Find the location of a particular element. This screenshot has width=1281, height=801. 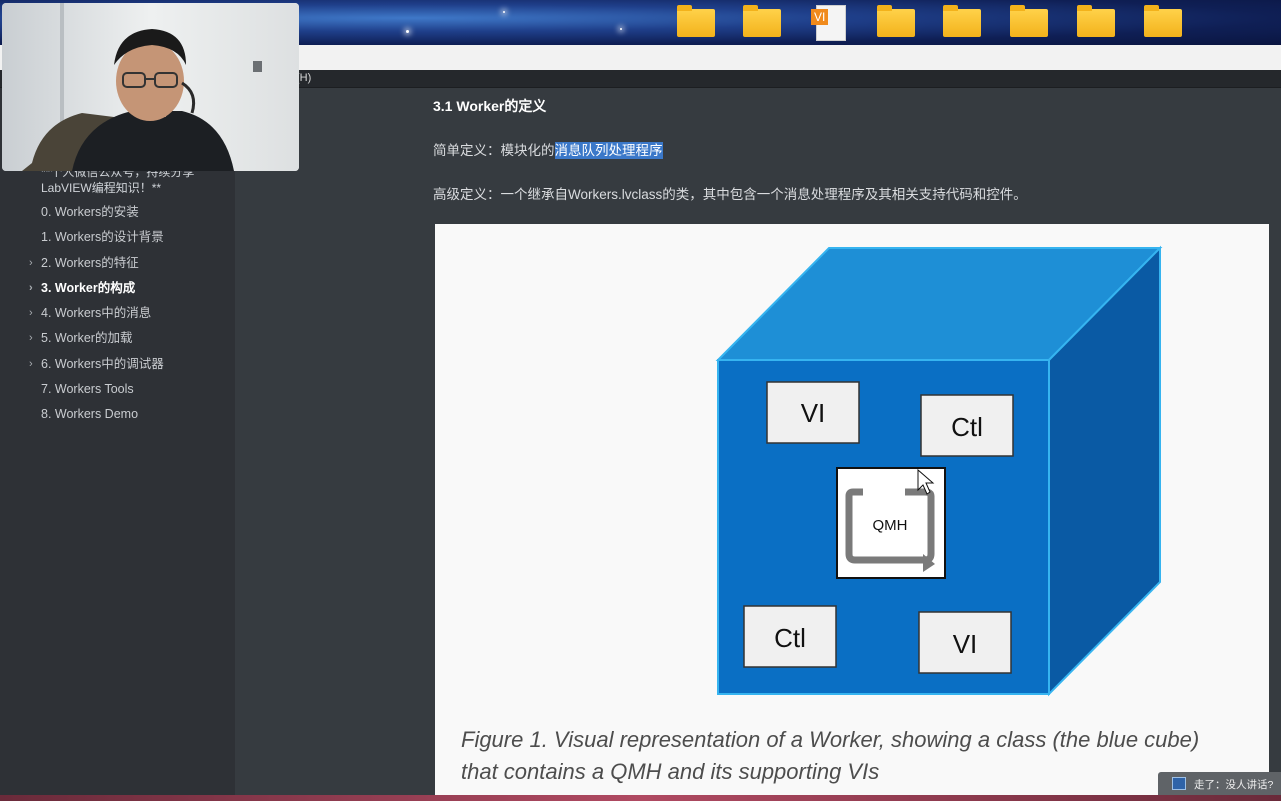

box-label: QMH is located at coordinates (890, 525).